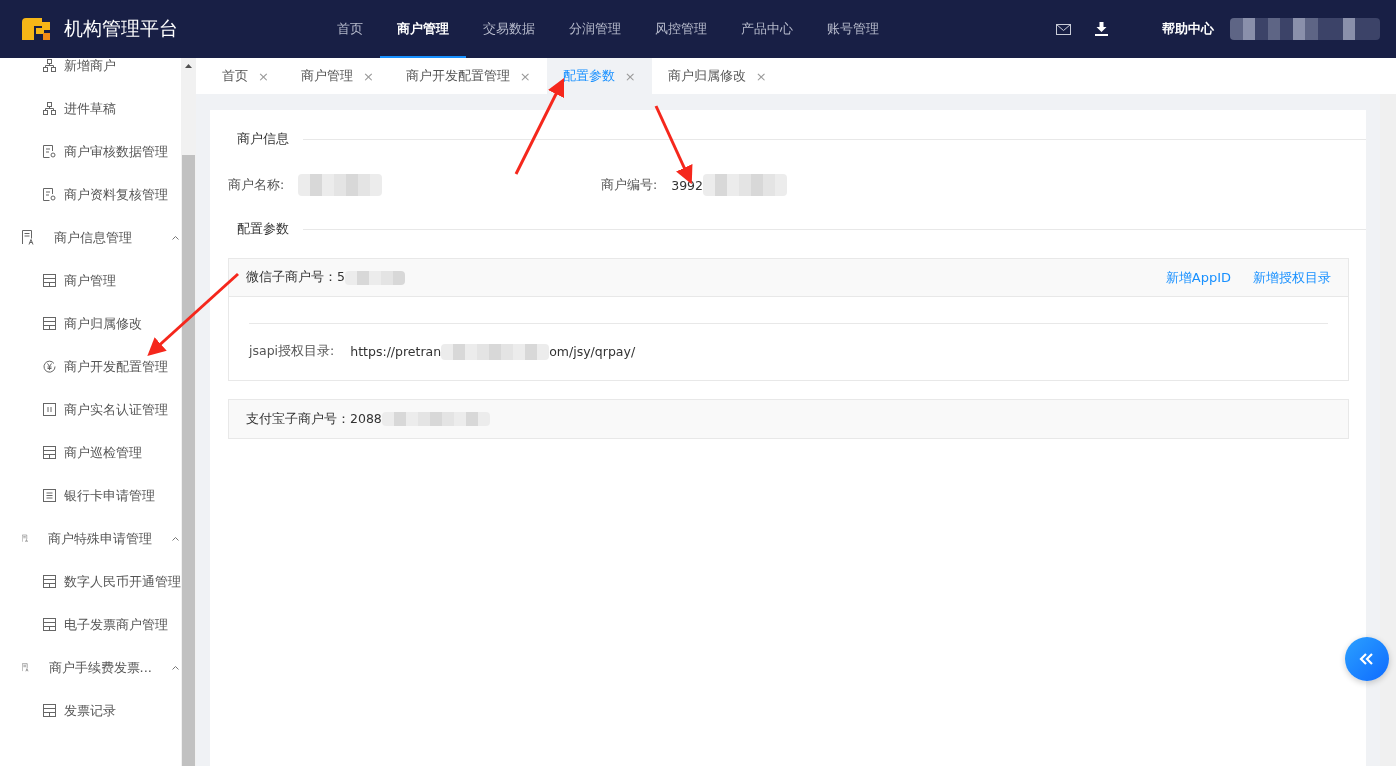 The image size is (1396, 766). Describe the element at coordinates (687, 185) in the screenshot. I see `field-value: 3992` at that location.